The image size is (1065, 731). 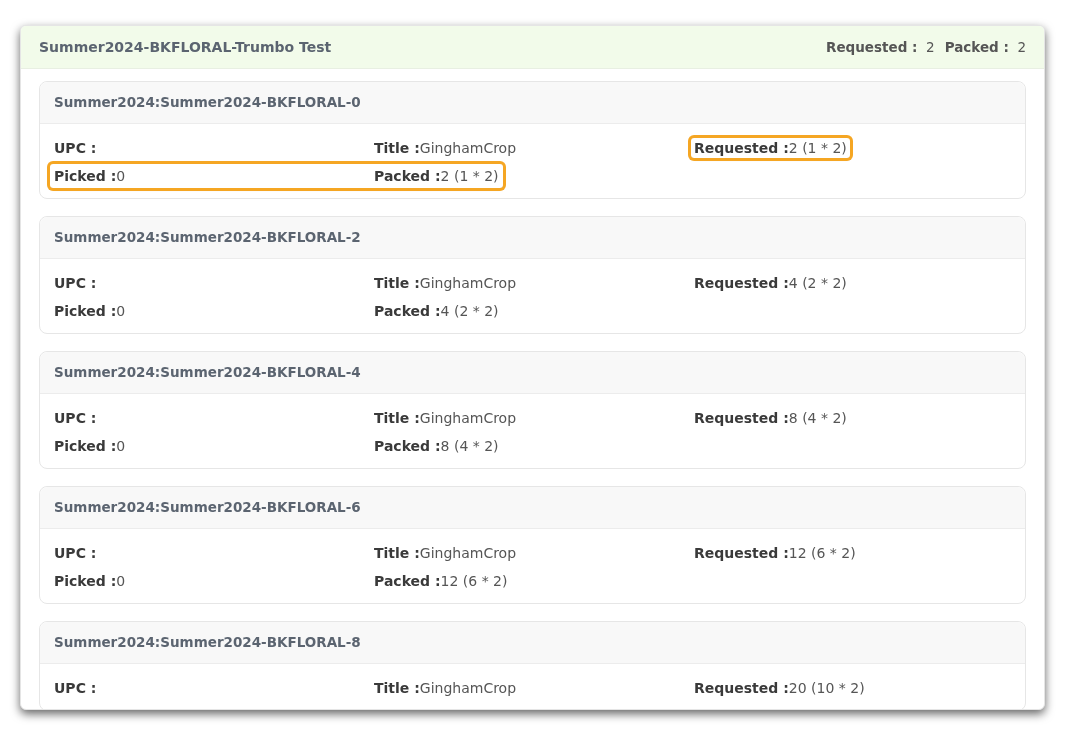 What do you see at coordinates (880, 47) in the screenshot?
I see `total-text: Requested : 2` at bounding box center [880, 47].